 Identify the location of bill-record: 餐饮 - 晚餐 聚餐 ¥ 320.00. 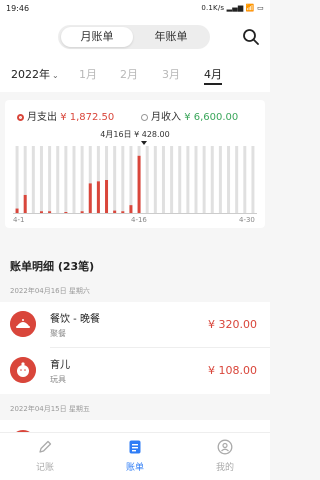
(135, 325).